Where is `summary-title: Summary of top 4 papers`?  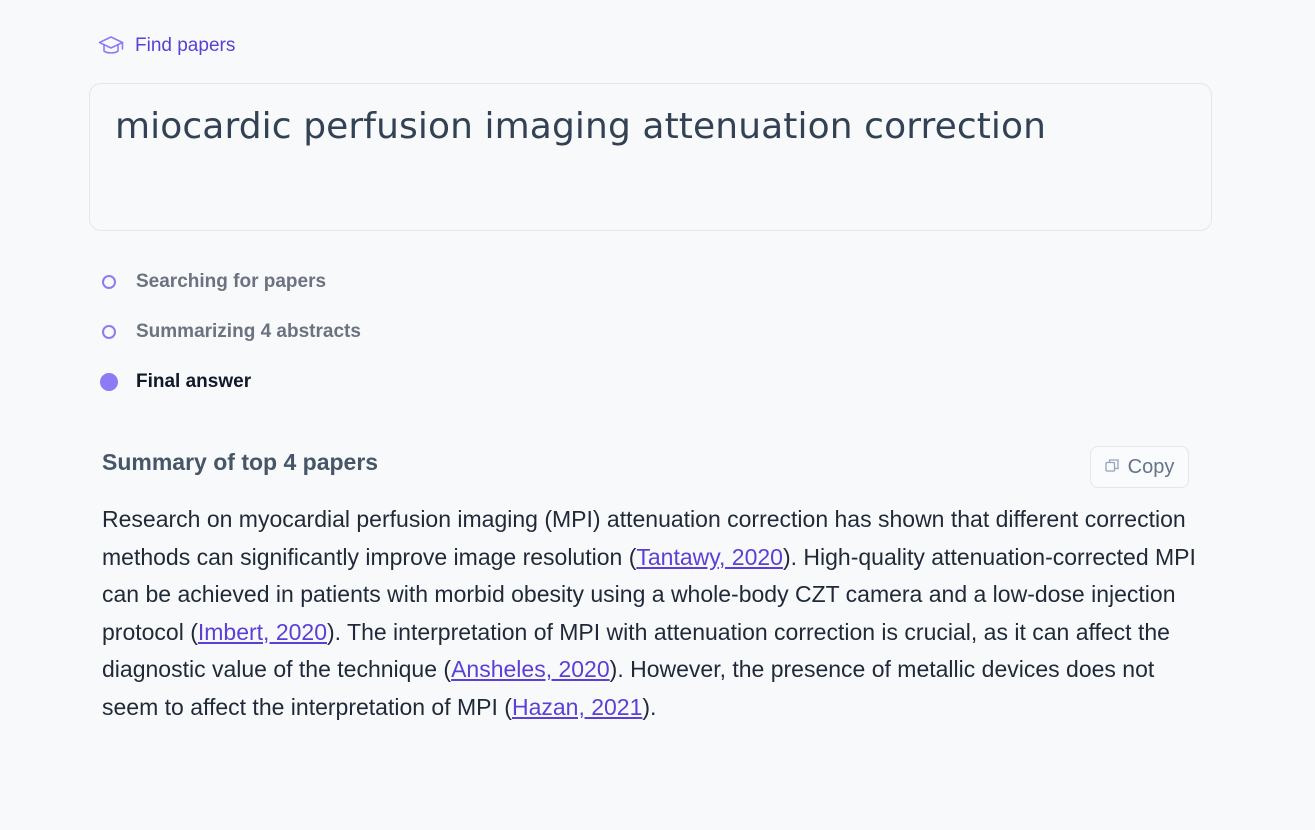 summary-title: Summary of top 4 papers is located at coordinates (240, 462).